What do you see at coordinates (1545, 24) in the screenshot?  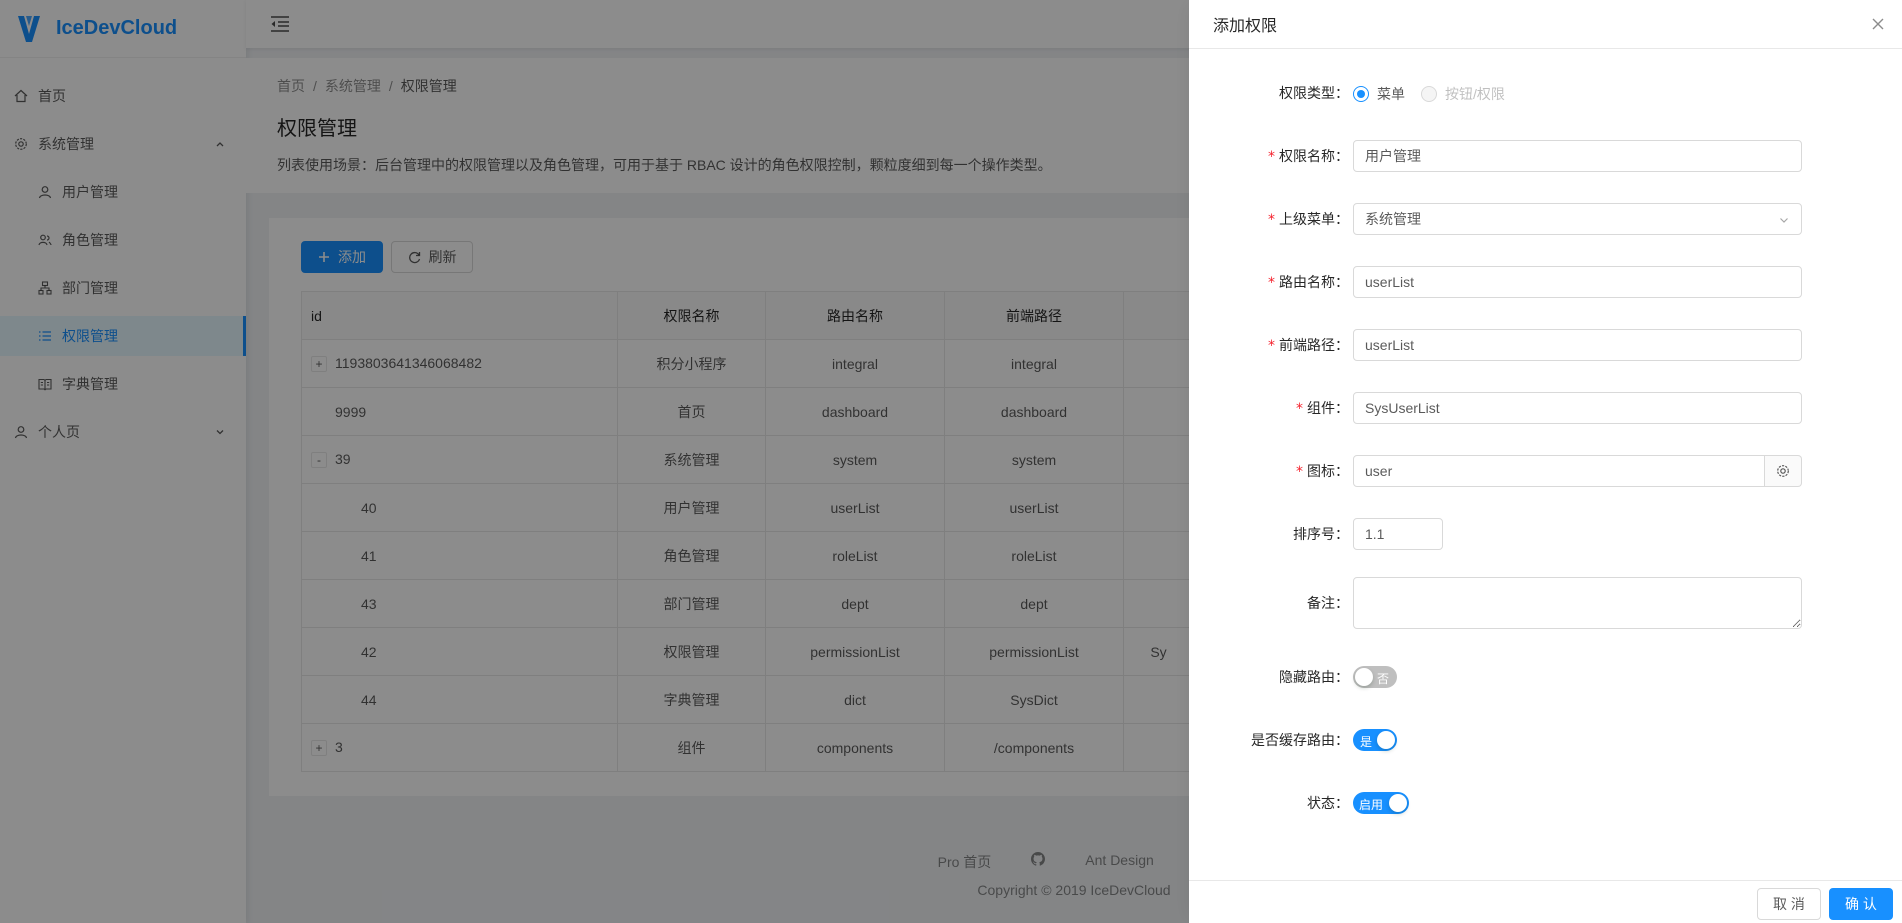 I see `drawer-header: 添加权限` at bounding box center [1545, 24].